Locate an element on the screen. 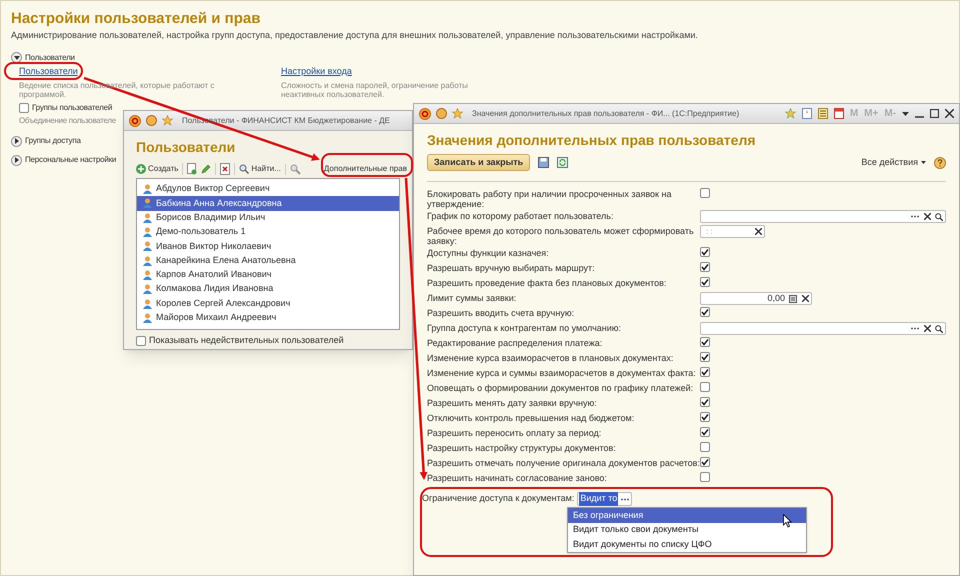  cursor-icon is located at coordinates (787, 521).